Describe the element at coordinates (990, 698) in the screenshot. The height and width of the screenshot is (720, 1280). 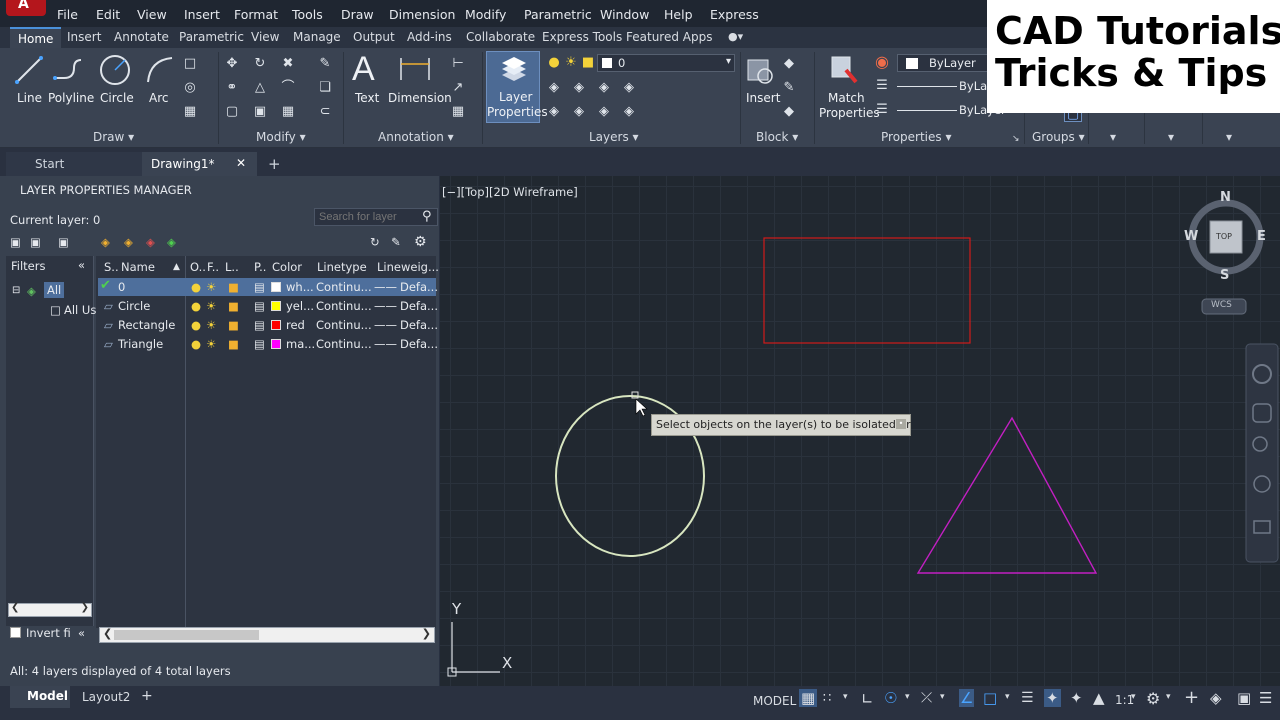
I see `object-snap-icon: □` at that location.